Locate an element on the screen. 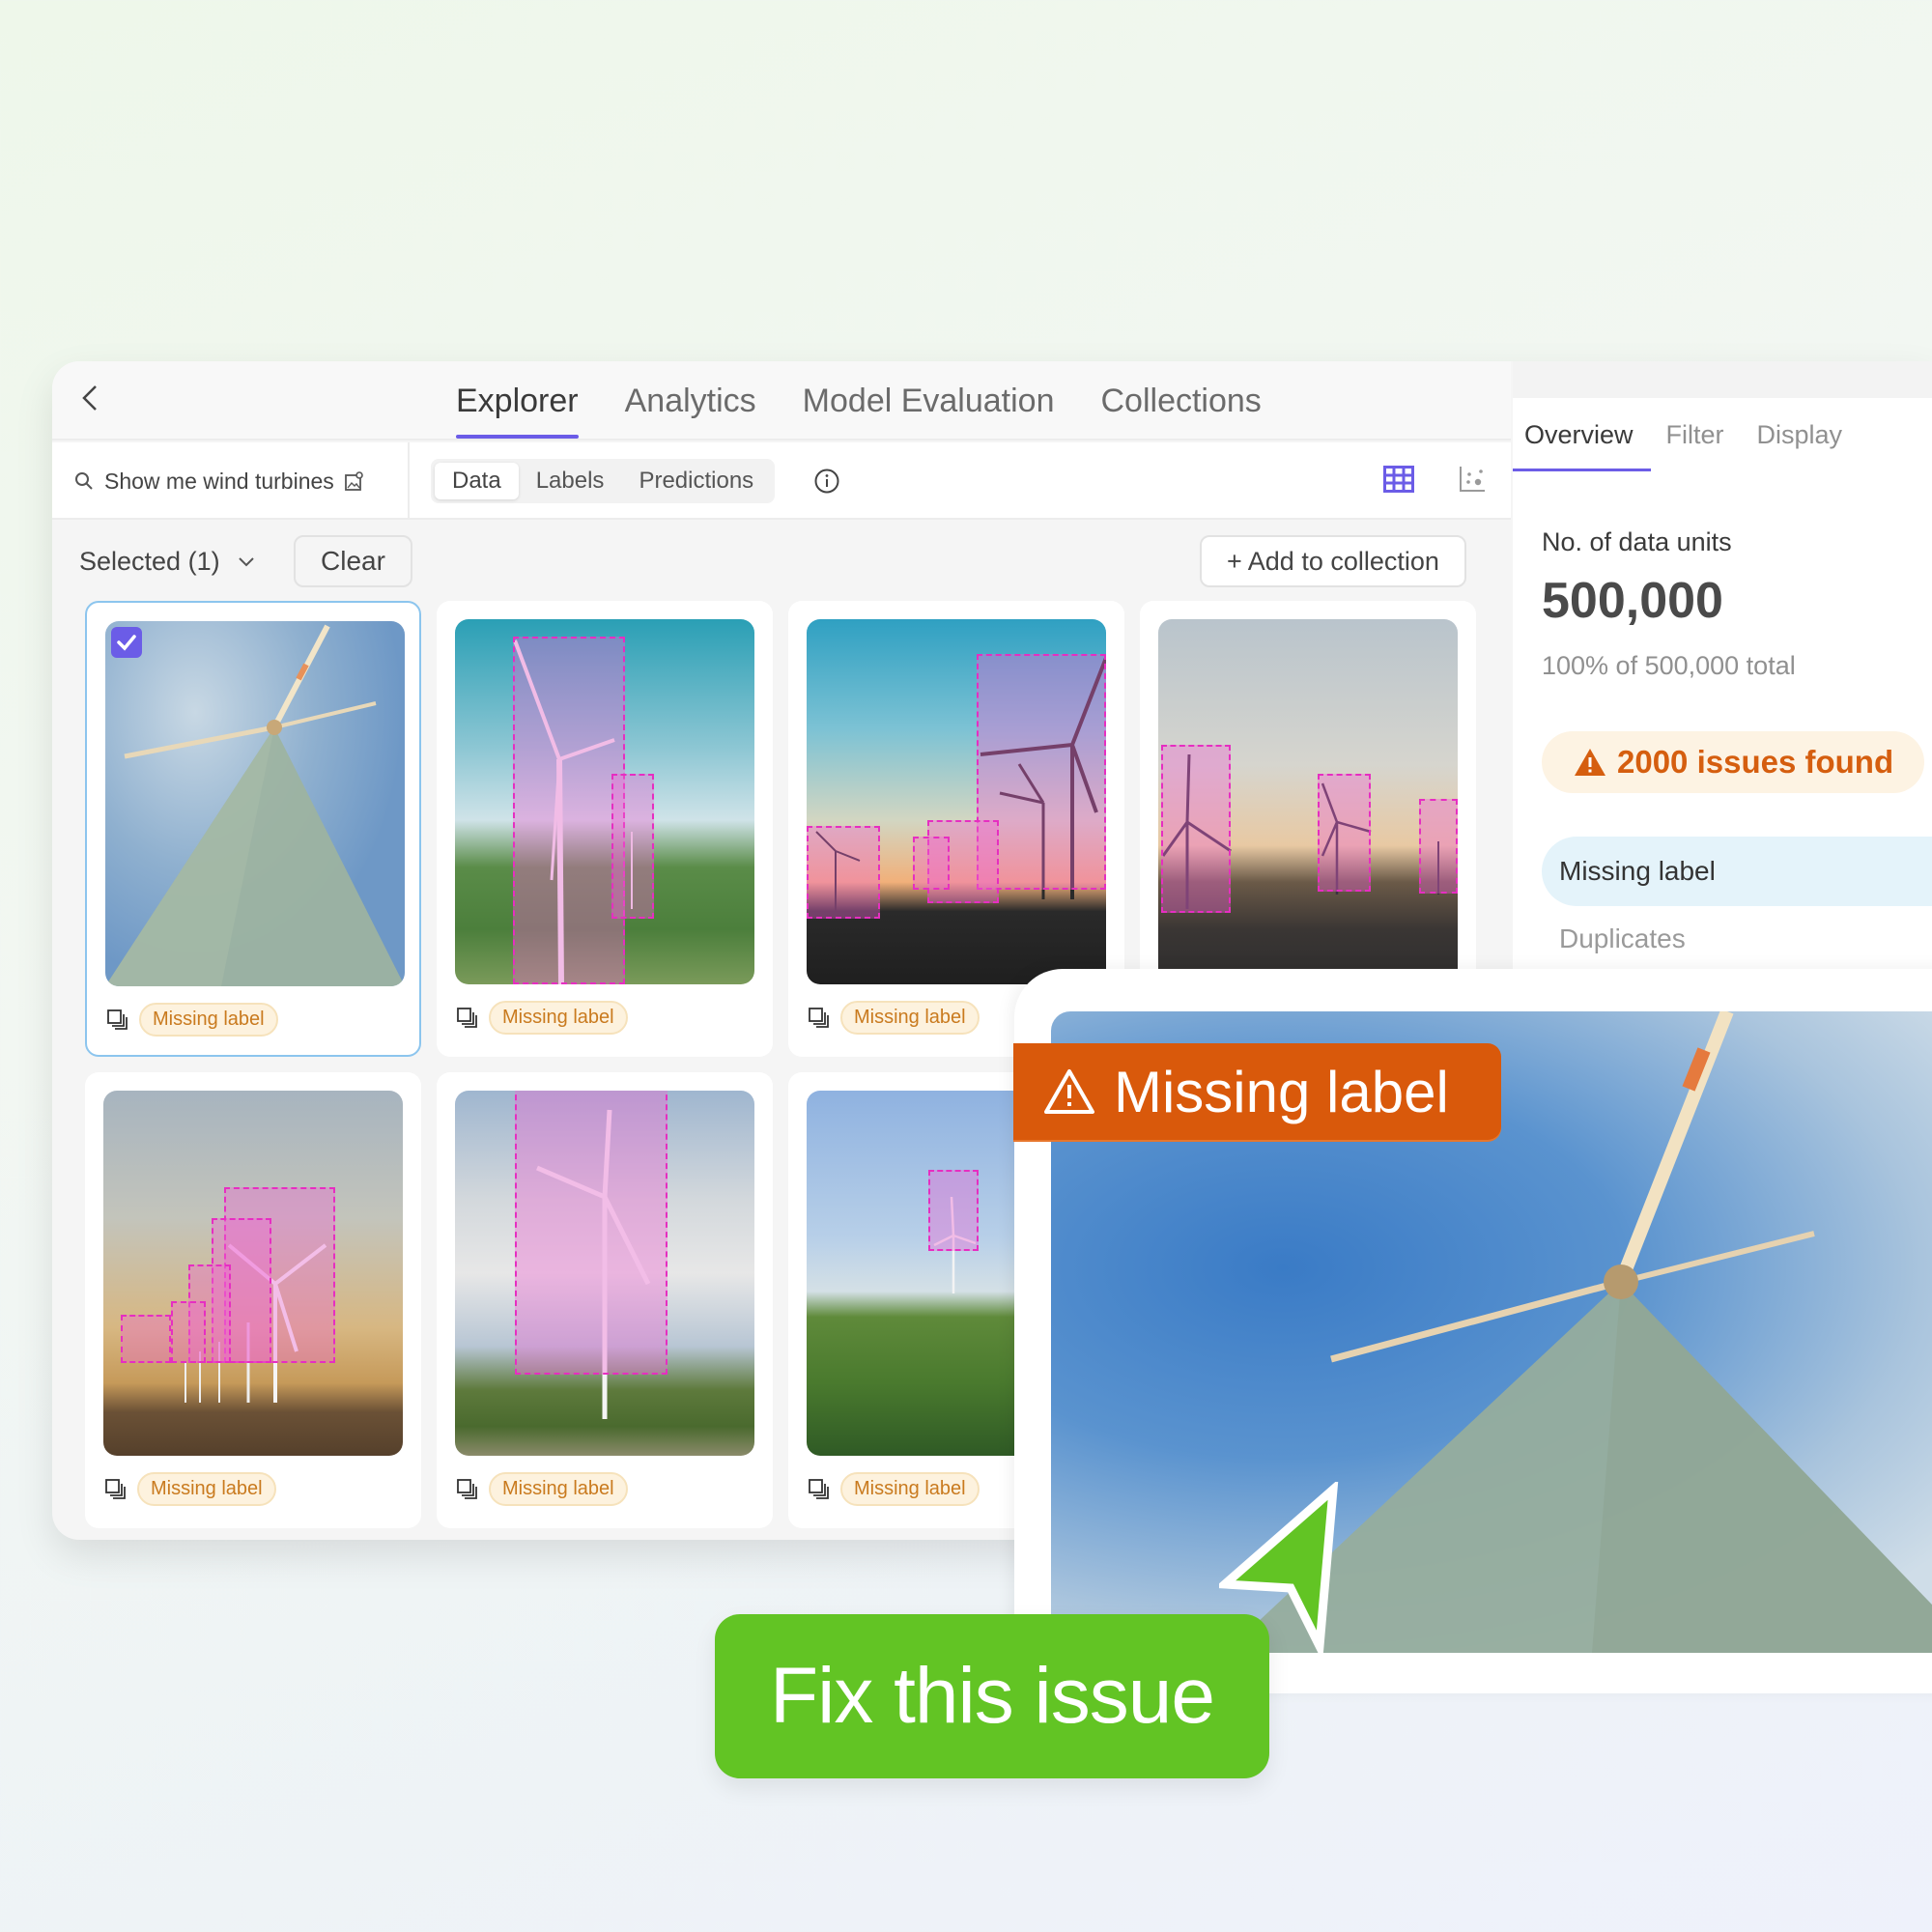 The width and height of the screenshot is (1932, 1932). data-units-subtext: 100% of 500,000 total is located at coordinates (1669, 665).